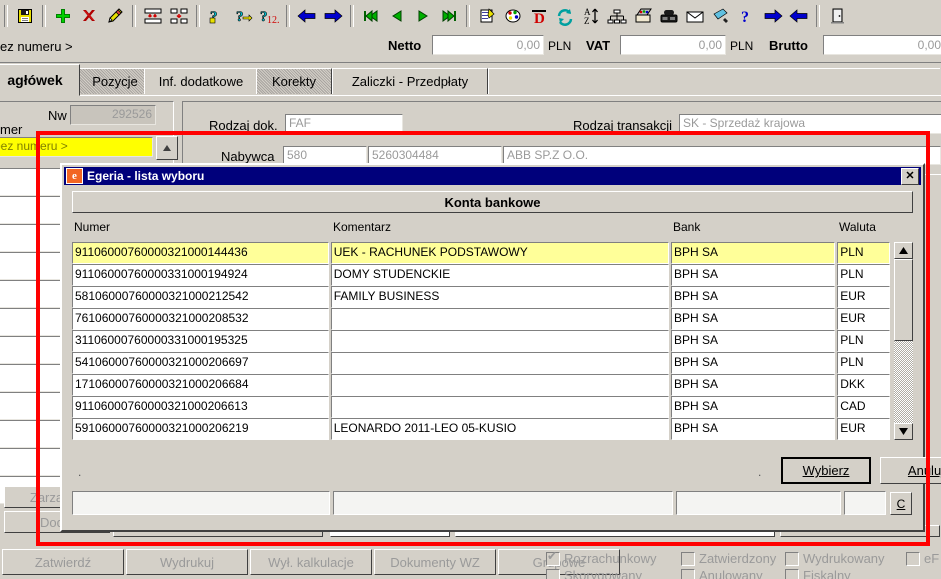  I want to click on tab-zaliczki-przedplaty: Zaliczki - Przedpłaty, so click(410, 81).